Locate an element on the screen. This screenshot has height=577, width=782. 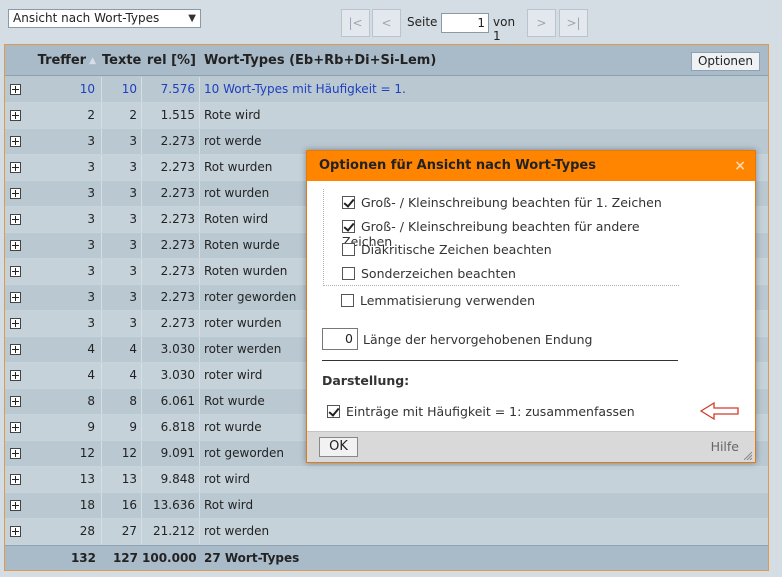
page-label: Seite is located at coordinates (422, 22).